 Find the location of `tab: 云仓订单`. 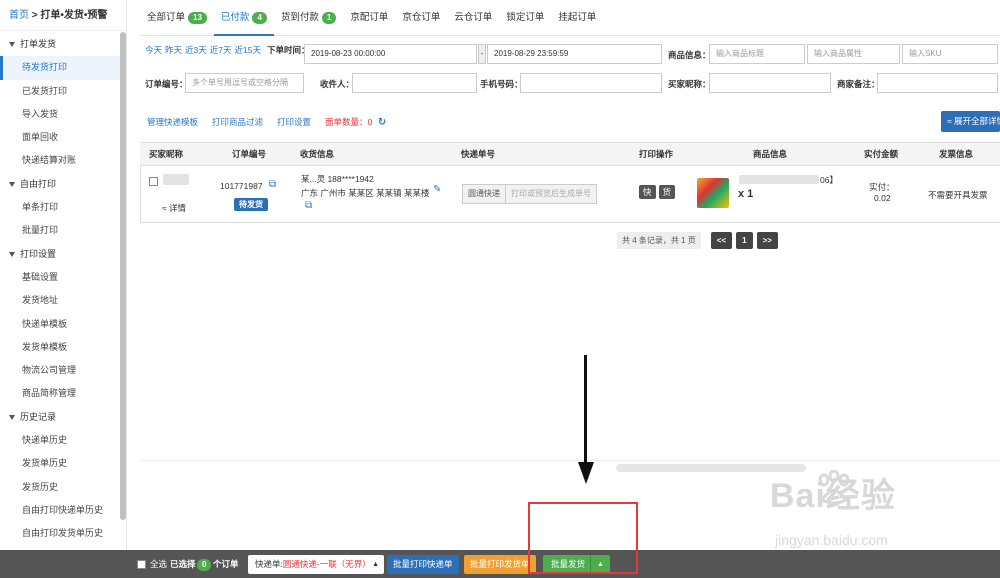

tab: 云仓订单 is located at coordinates (473, 18).